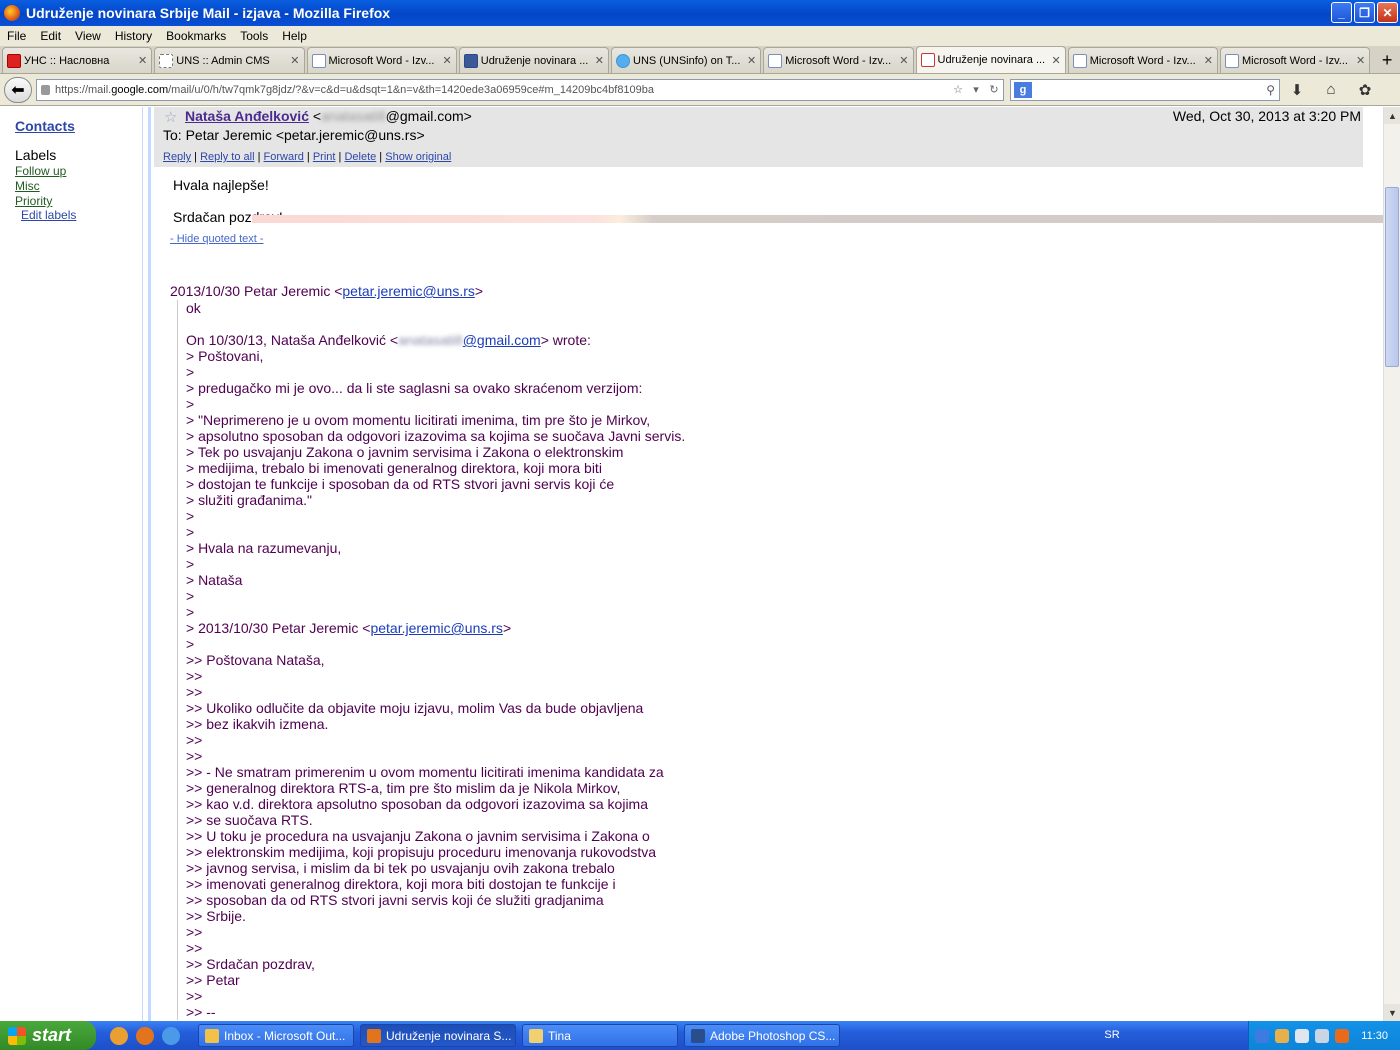 This screenshot has width=1400, height=1050. Describe the element at coordinates (686, 60) in the screenshot. I see `browser-tab: UNS (UNSinfo) on T... ✕` at that location.